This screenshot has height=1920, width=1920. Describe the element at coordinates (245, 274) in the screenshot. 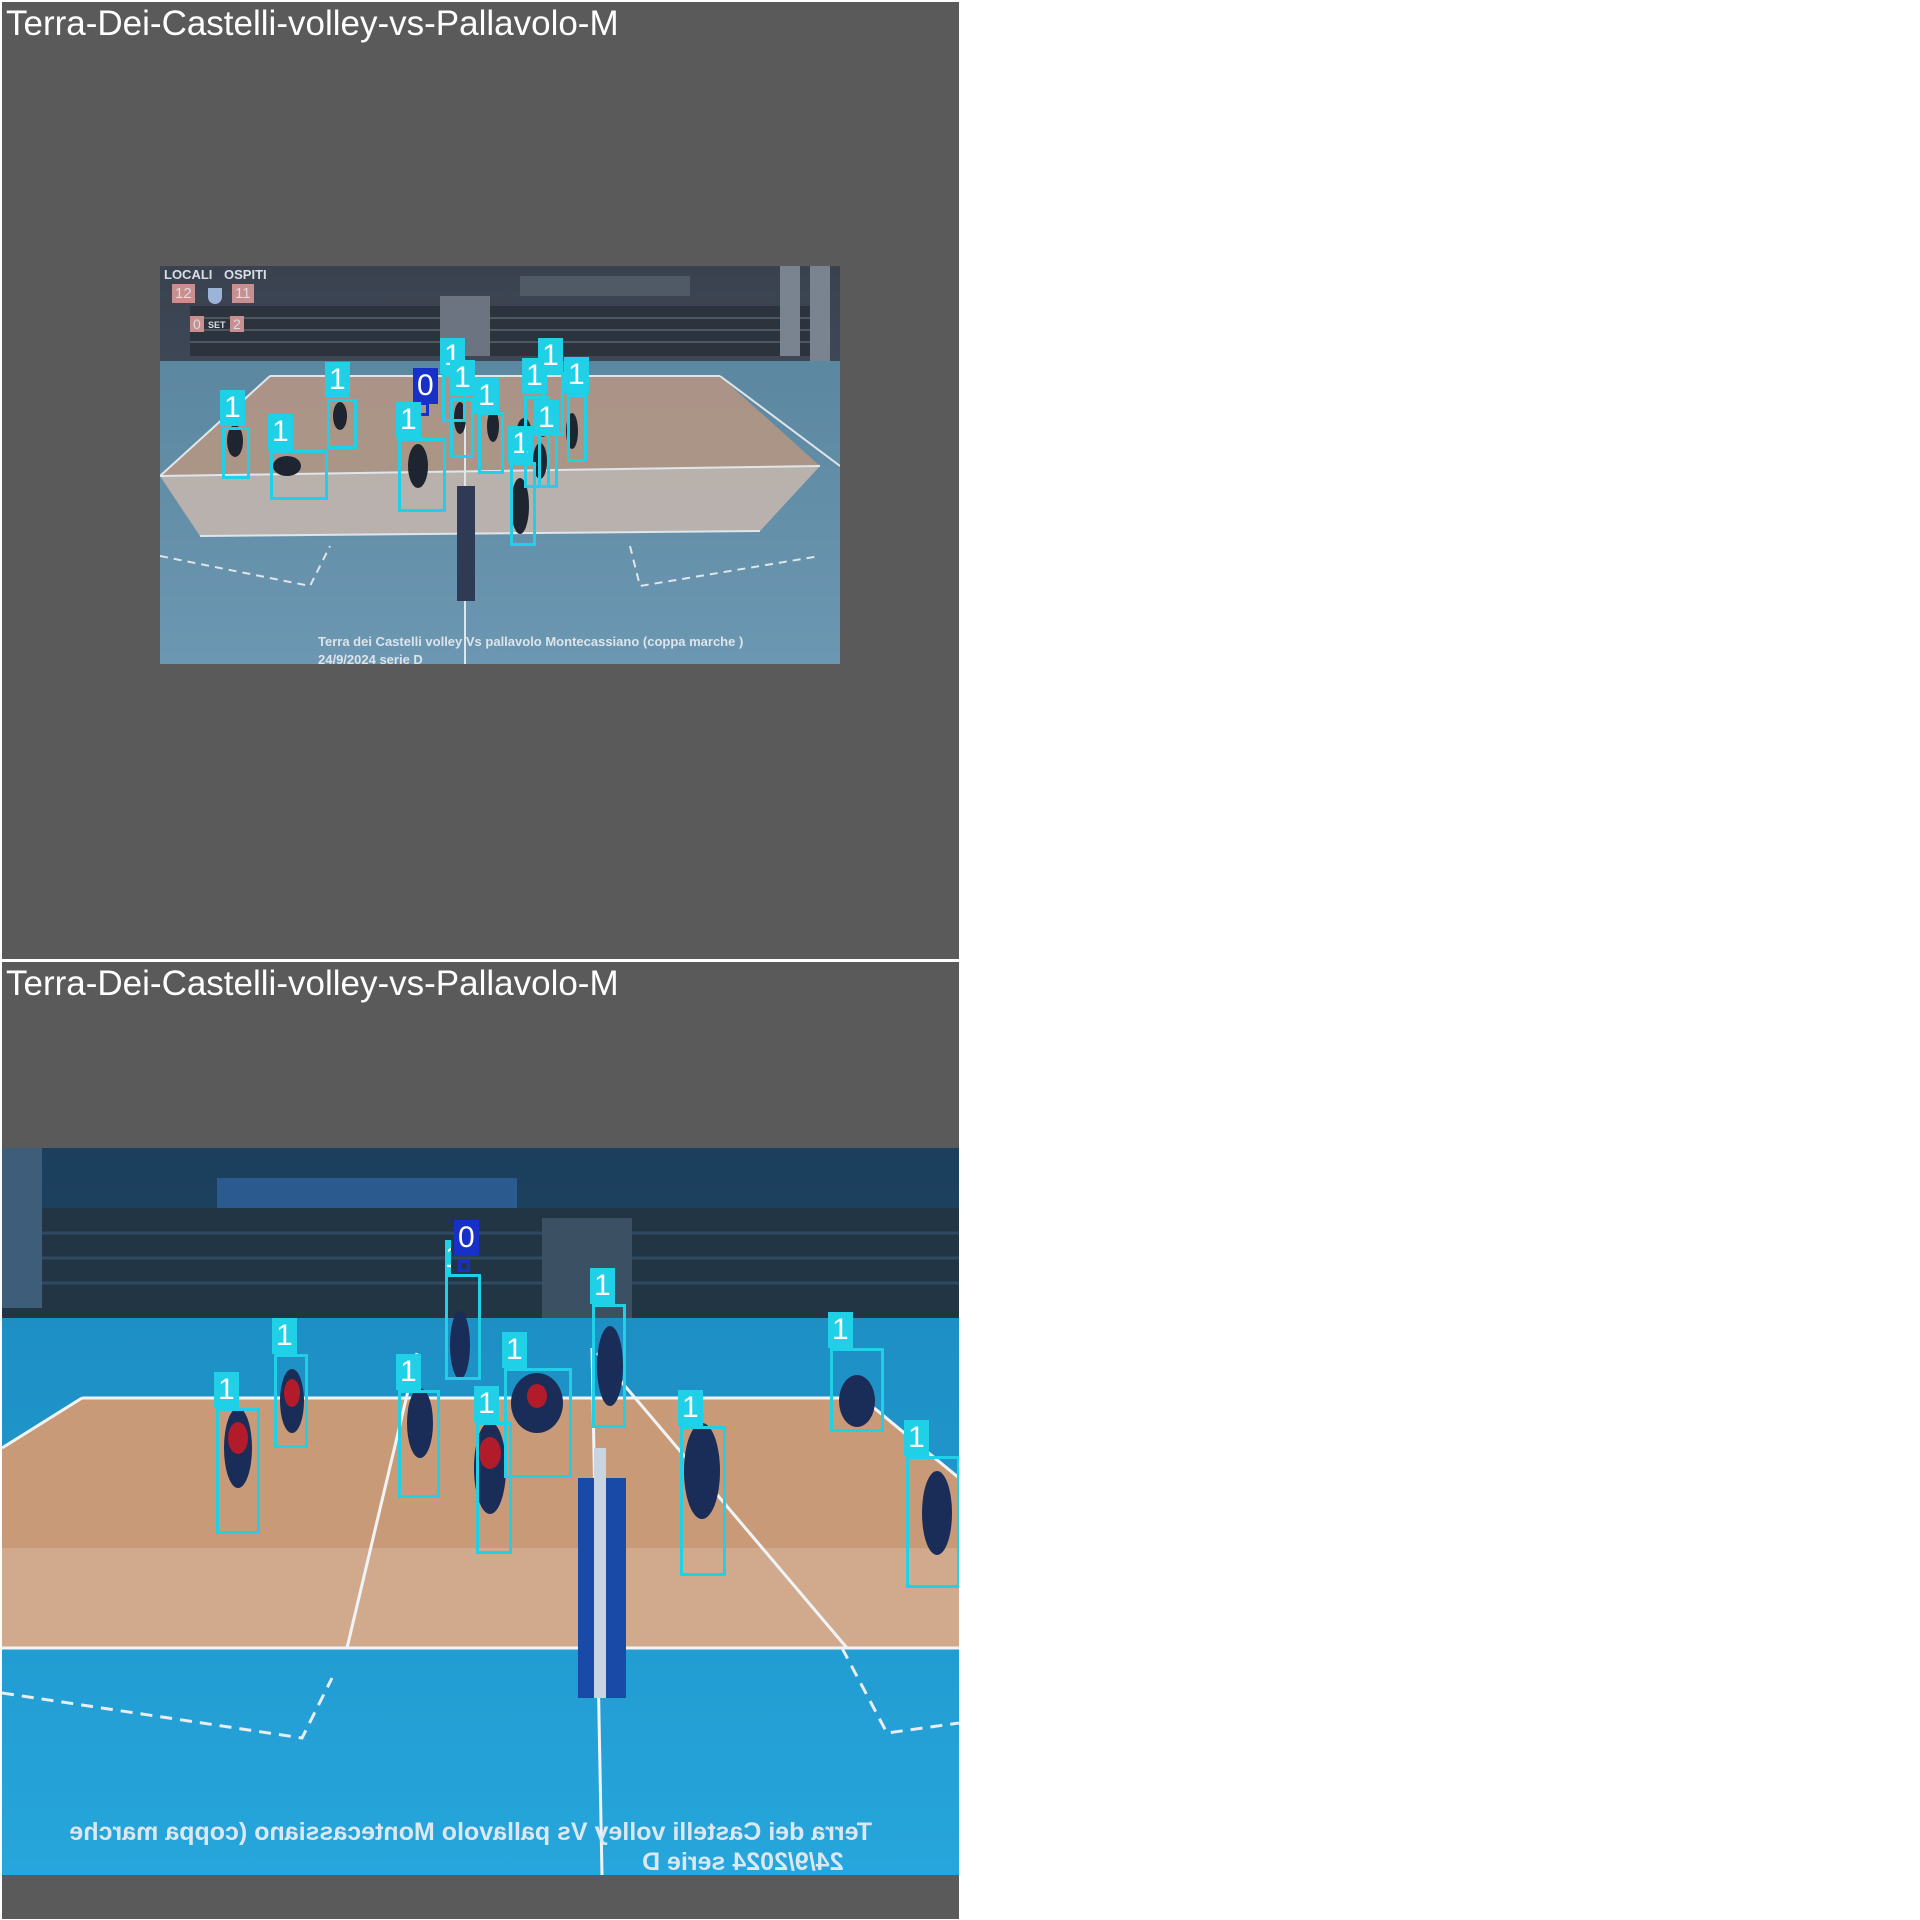

I see `scoreboard-away-label: OSPITI` at that location.